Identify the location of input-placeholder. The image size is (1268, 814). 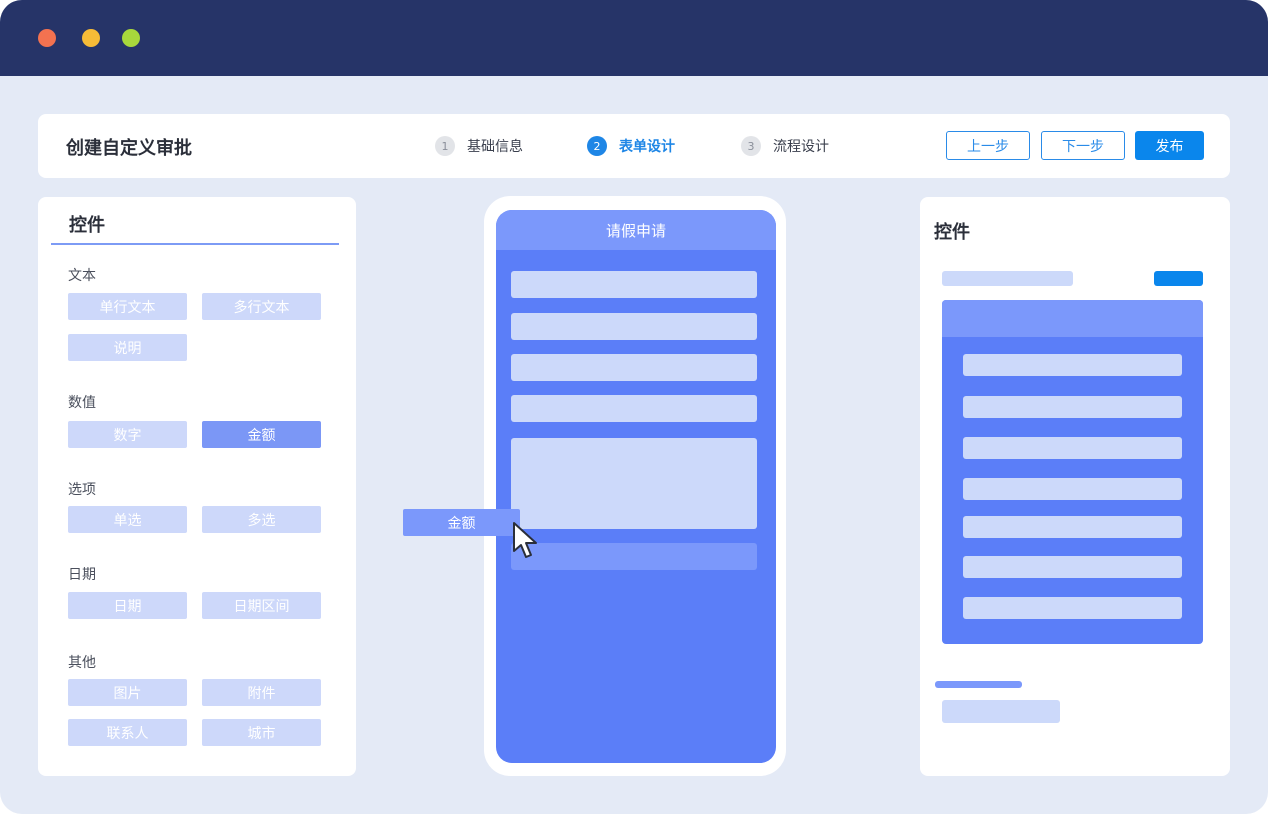
(1001, 711).